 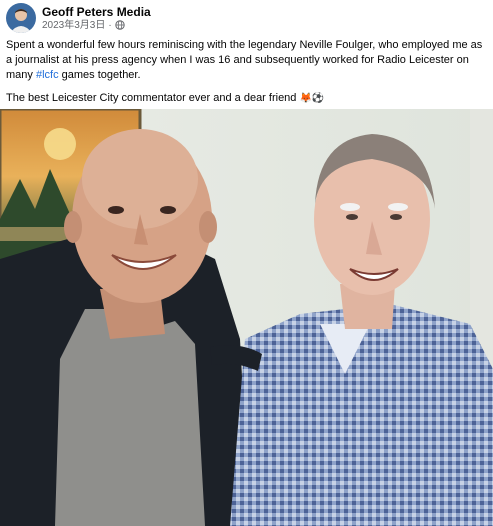 I want to click on post-meta: Geoff Peters Media 2023年3月3日 ·, so click(x=96, y=18).